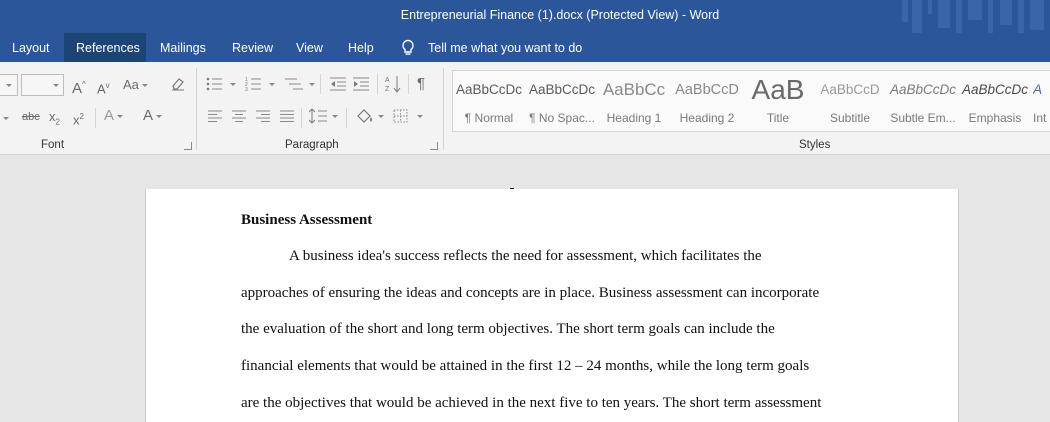  I want to click on superscript-button: x2, so click(78, 118).